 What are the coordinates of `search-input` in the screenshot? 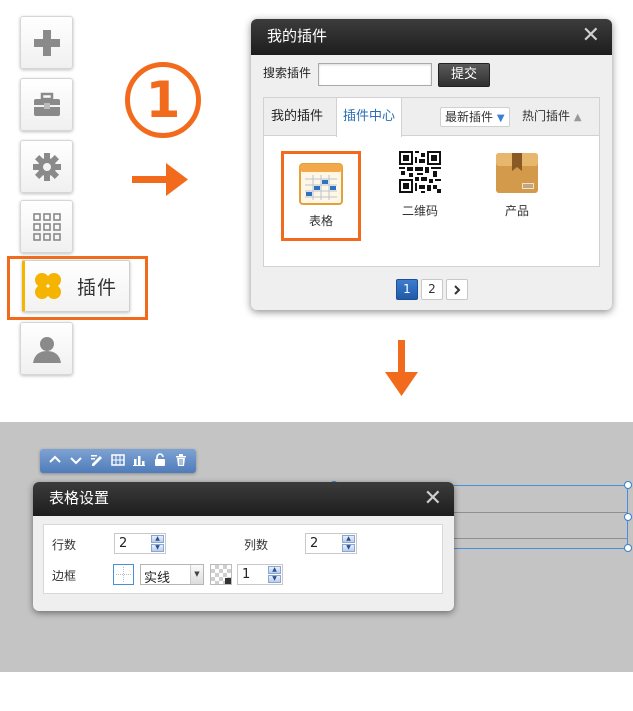 It's located at (375, 74).